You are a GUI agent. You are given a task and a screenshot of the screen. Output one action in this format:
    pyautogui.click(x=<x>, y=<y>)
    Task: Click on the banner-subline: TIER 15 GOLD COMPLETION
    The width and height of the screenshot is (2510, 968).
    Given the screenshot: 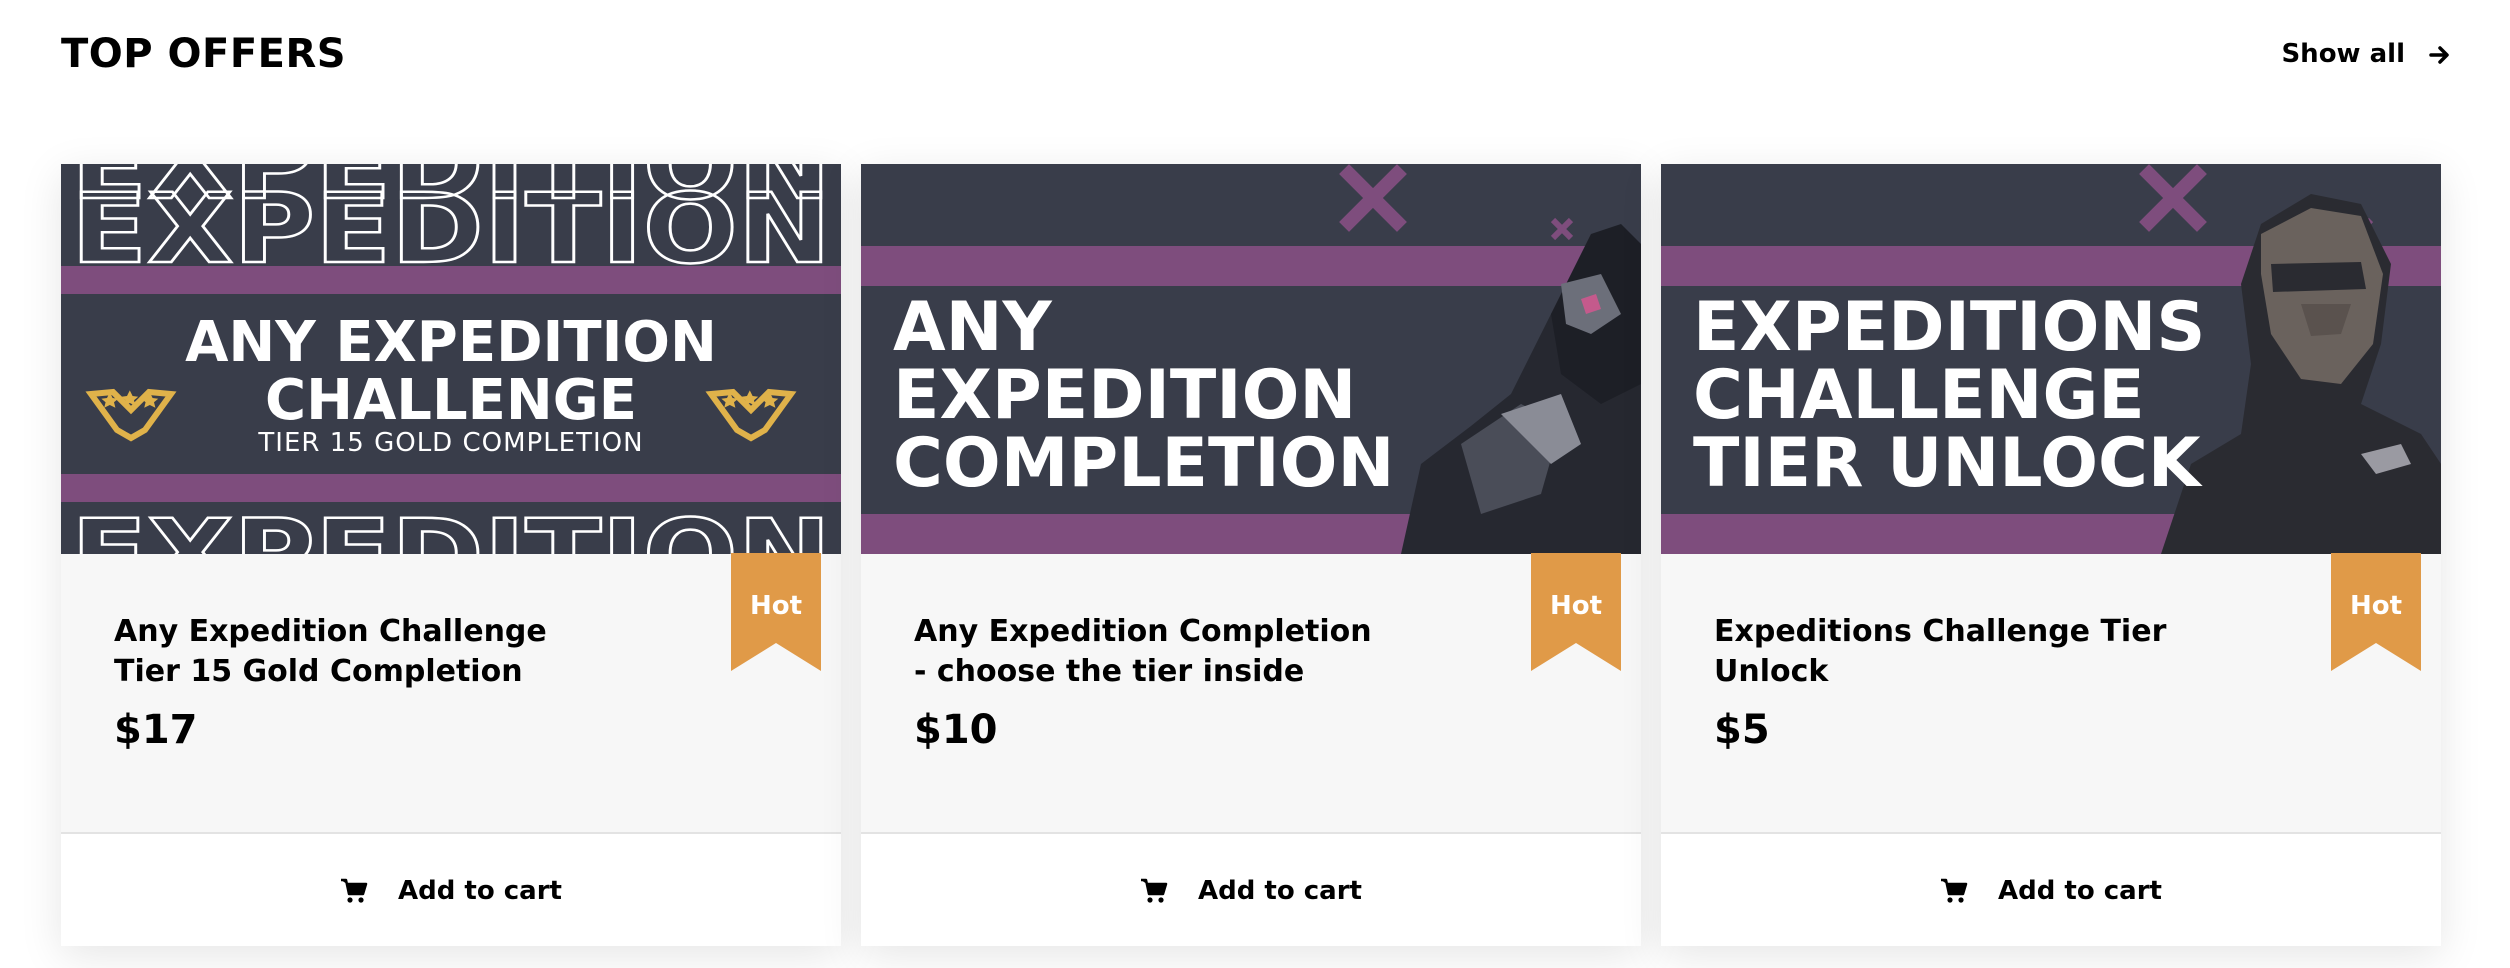 What is the action you would take?
    pyautogui.click(x=451, y=443)
    